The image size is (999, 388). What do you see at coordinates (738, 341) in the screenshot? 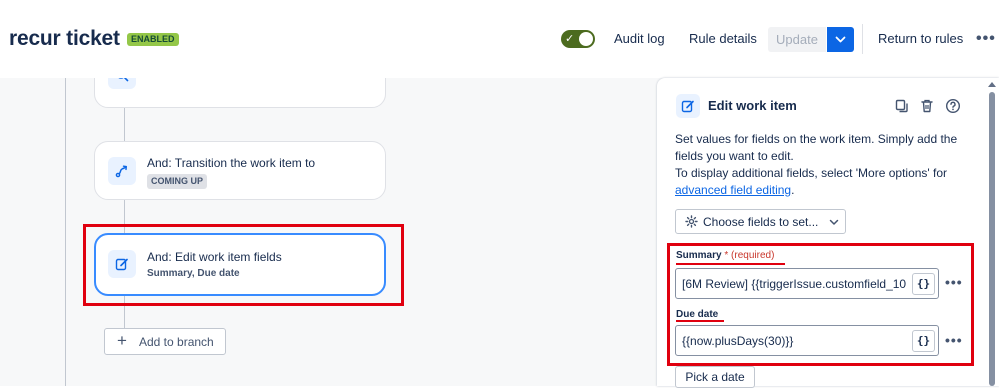
I see `due-date-value: {{now.plusDays(30)}}` at bounding box center [738, 341].